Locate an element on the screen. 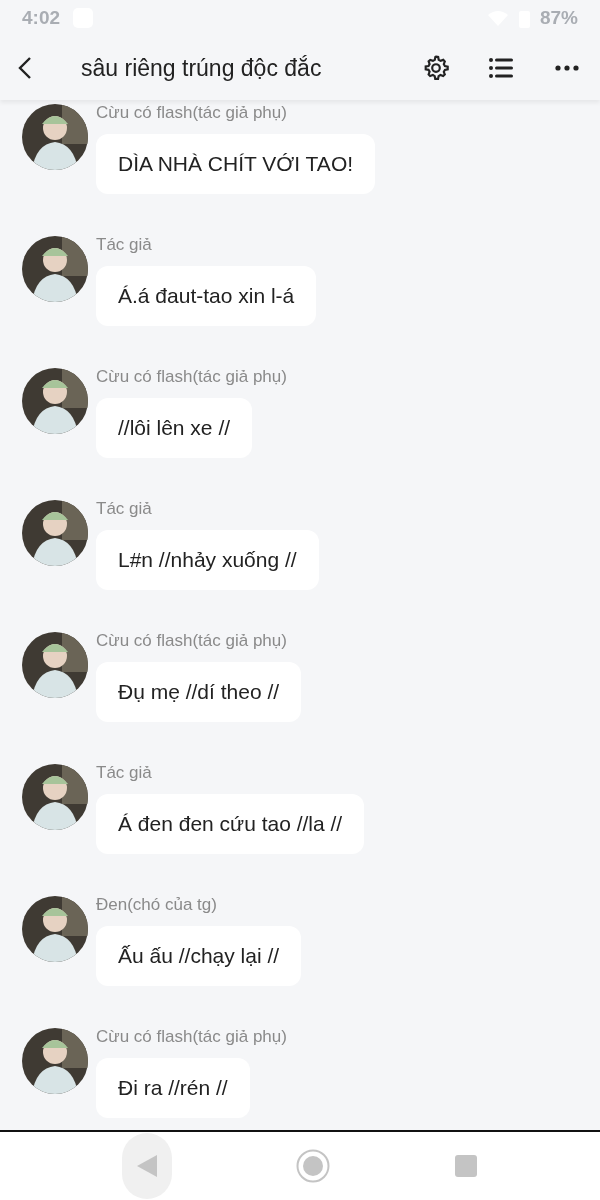 The width and height of the screenshot is (600, 1200). author-name: Đen(chó của tg) is located at coordinates (156, 905).